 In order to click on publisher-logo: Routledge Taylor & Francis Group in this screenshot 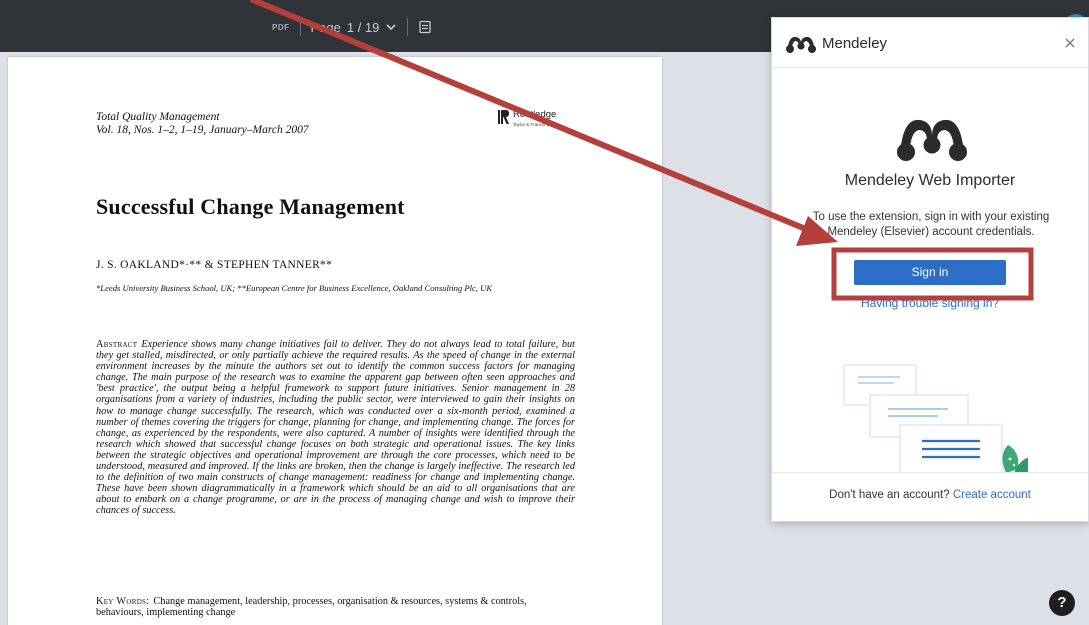, I will do `click(528, 120)`.